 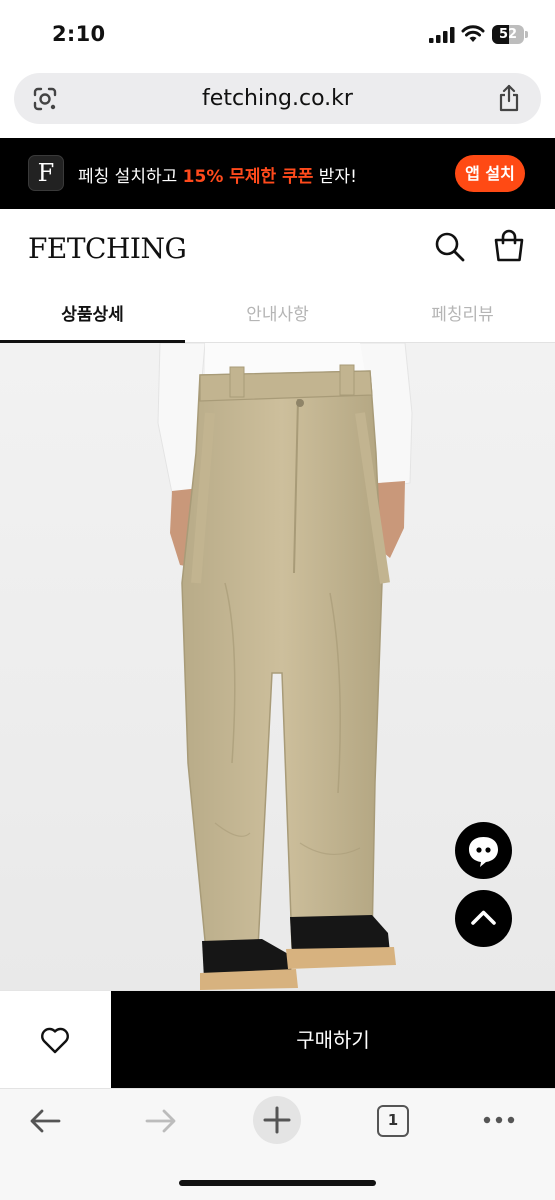 I want to click on chat-button, so click(x=483, y=850).